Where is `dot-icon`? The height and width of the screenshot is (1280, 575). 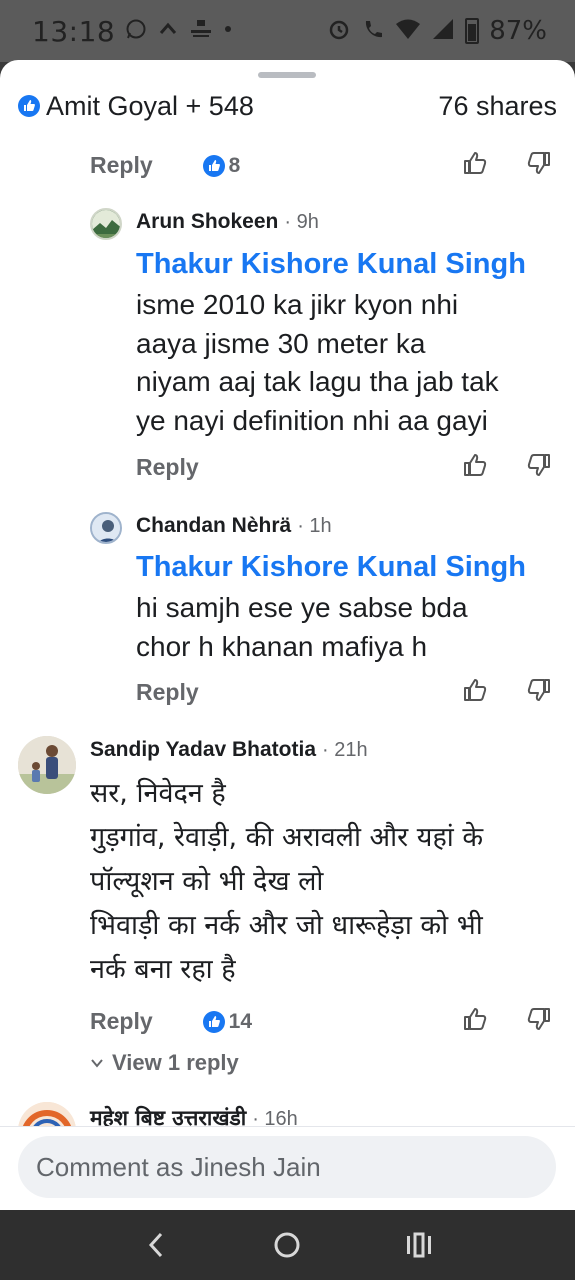
dot-icon is located at coordinates (228, 31).